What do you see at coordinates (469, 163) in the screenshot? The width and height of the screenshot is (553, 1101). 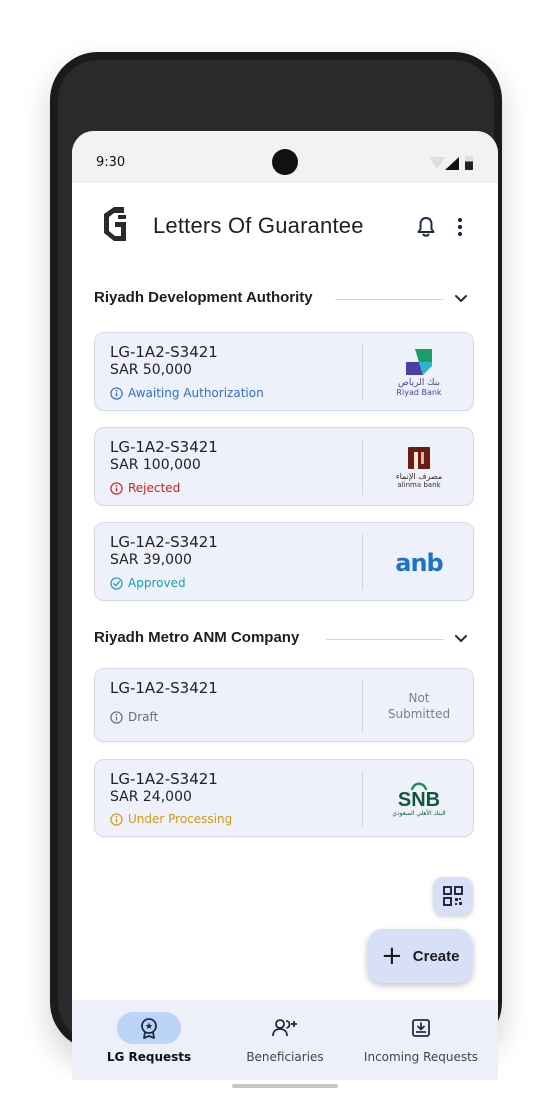 I see `battery-icon` at bounding box center [469, 163].